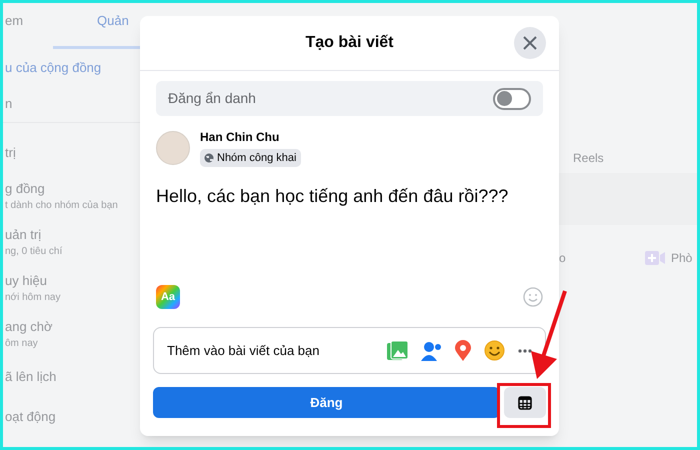 This screenshot has height=450, width=700. Describe the element at coordinates (349, 196) in the screenshot. I see `post-text: Hello, các bạn học tiếng anh đến đâu rồi???` at that location.